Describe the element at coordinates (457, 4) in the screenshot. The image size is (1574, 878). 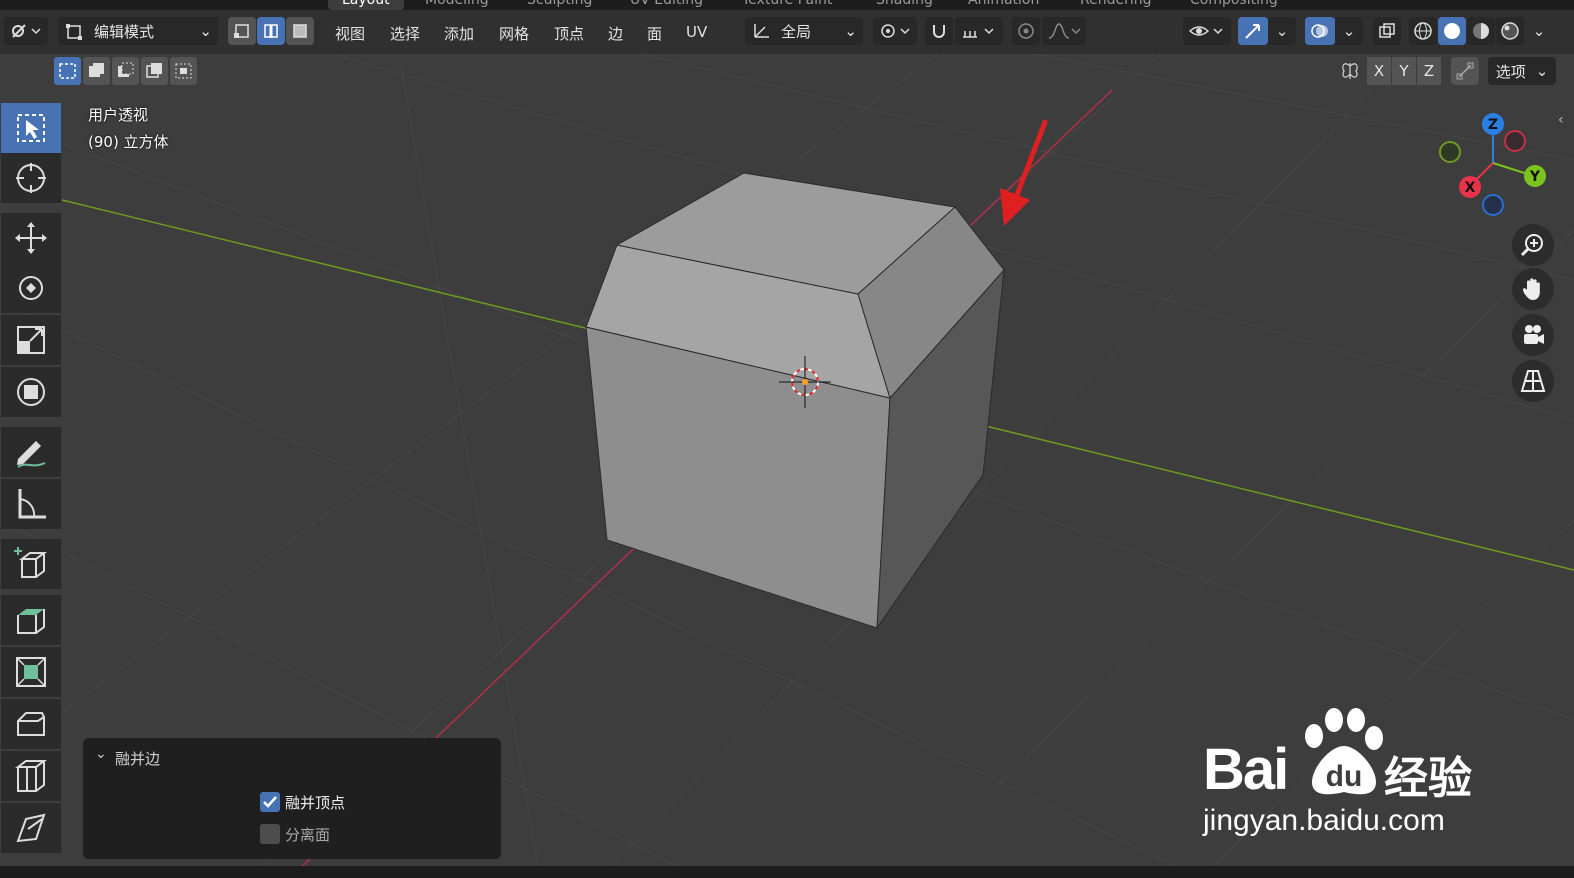
I see `tab-modeling: Modeling` at that location.